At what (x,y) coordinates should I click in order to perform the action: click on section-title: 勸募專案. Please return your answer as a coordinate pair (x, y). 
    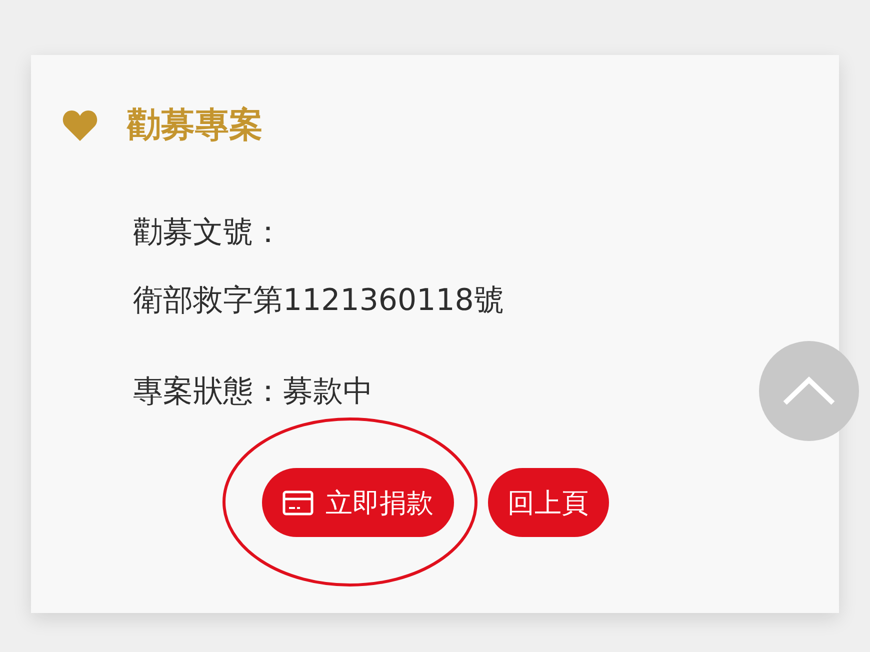
    Looking at the image, I should click on (195, 125).